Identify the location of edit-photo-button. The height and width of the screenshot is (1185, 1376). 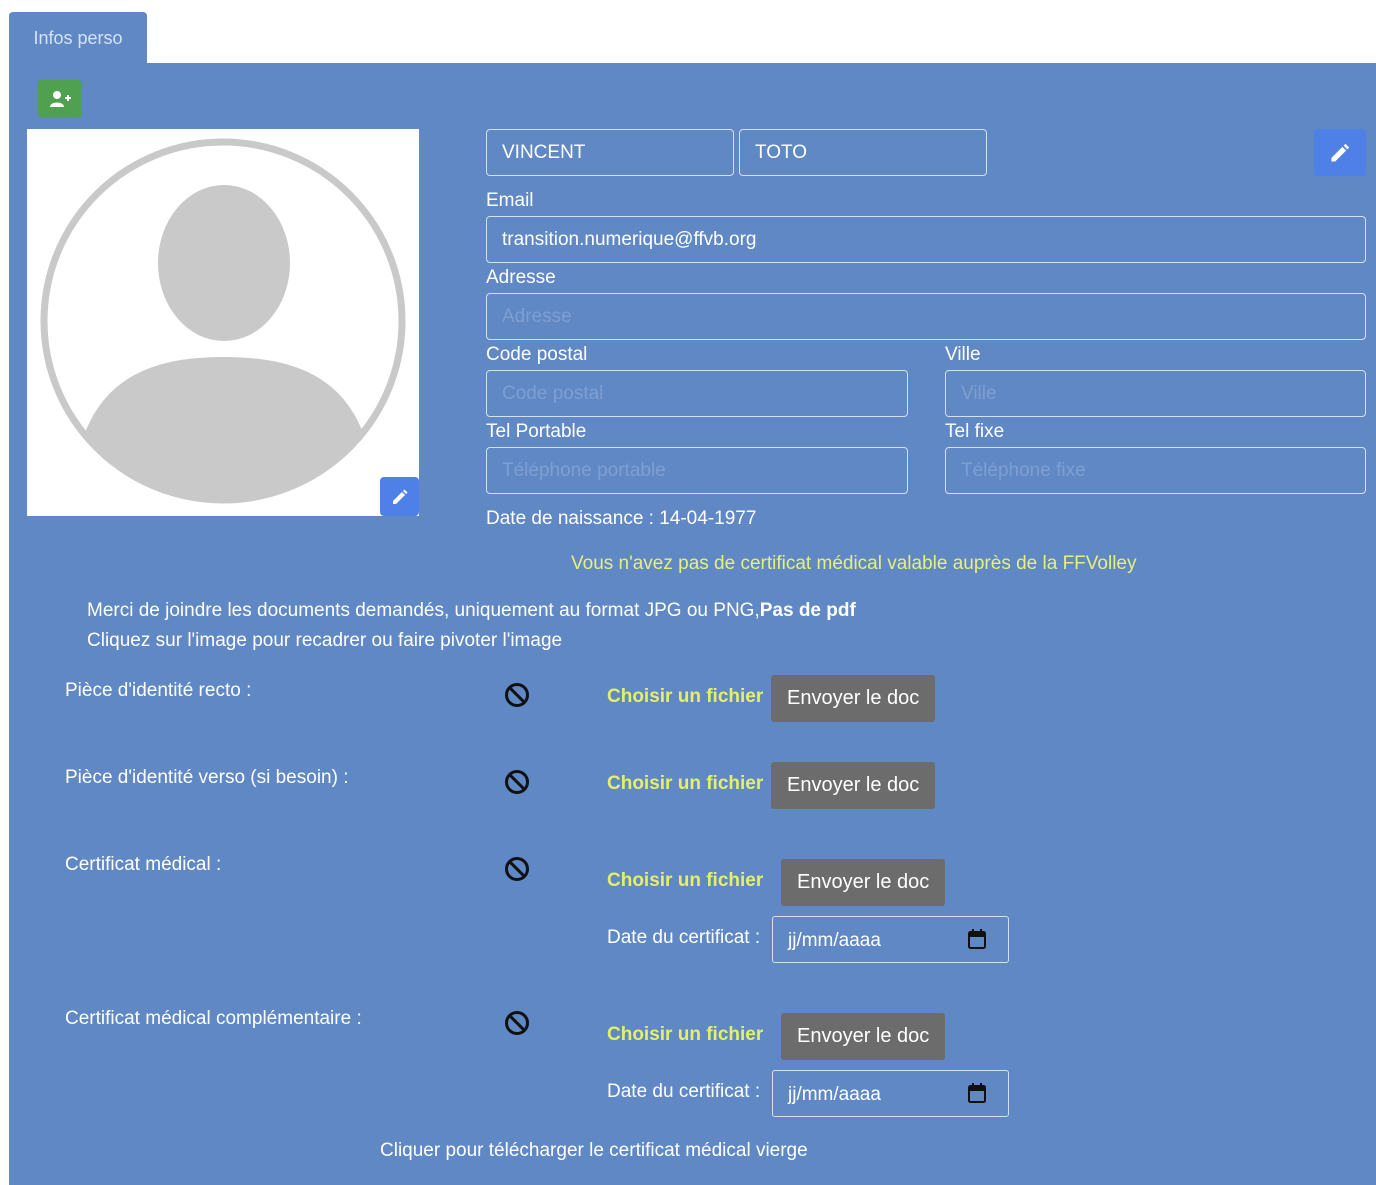
(399, 496).